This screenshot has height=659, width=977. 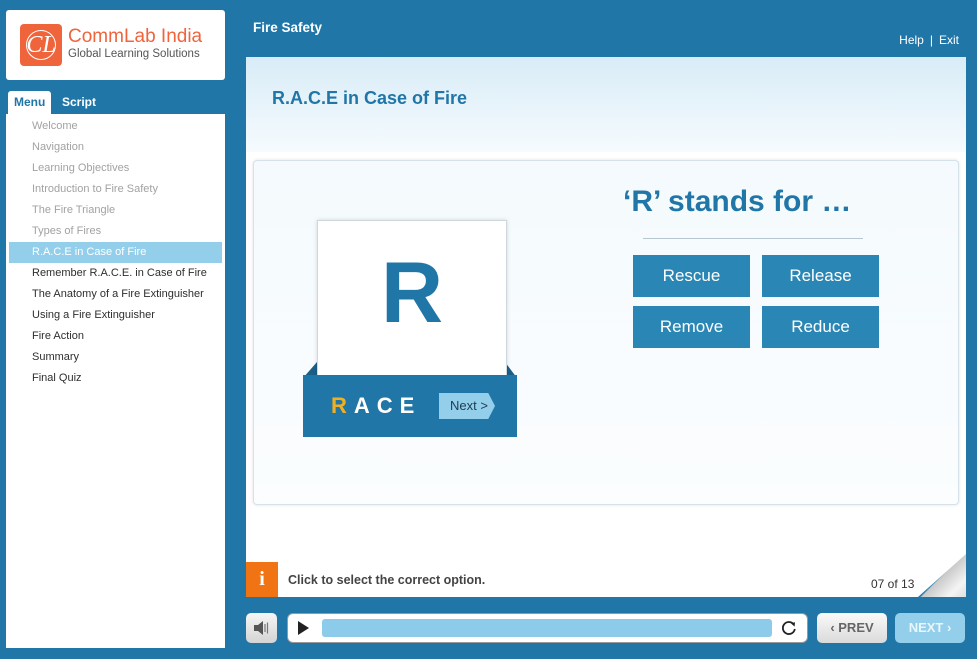 I want to click on big-letter: R, so click(x=412, y=293).